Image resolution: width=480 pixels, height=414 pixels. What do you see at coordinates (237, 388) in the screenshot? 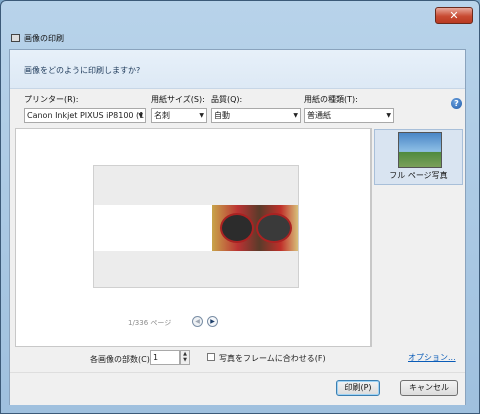
I see `dialog-footer: 印刷(P) キャンセル` at bounding box center [237, 388].